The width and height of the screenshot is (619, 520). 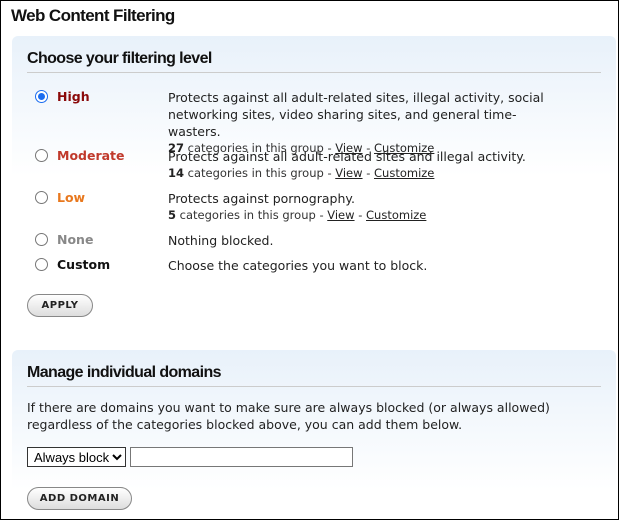 What do you see at coordinates (221, 240) in the screenshot?
I see `level-desc-none: Nothing blocked.` at bounding box center [221, 240].